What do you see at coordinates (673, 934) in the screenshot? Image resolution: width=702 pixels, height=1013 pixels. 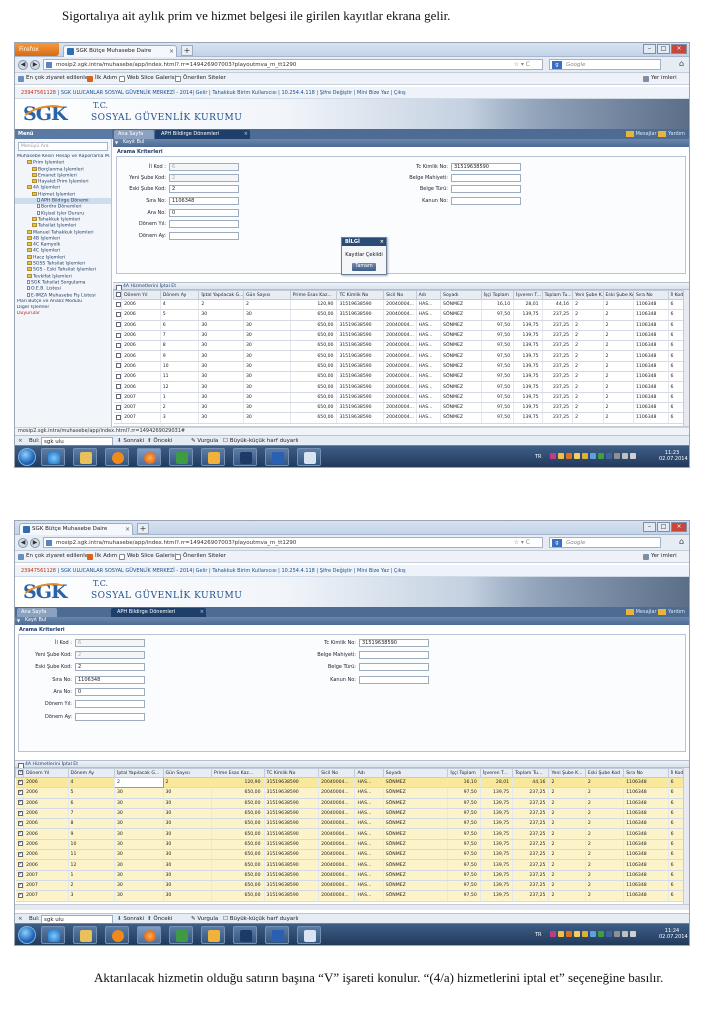 I see `clock: 11:24 02.07.2014` at bounding box center [673, 934].